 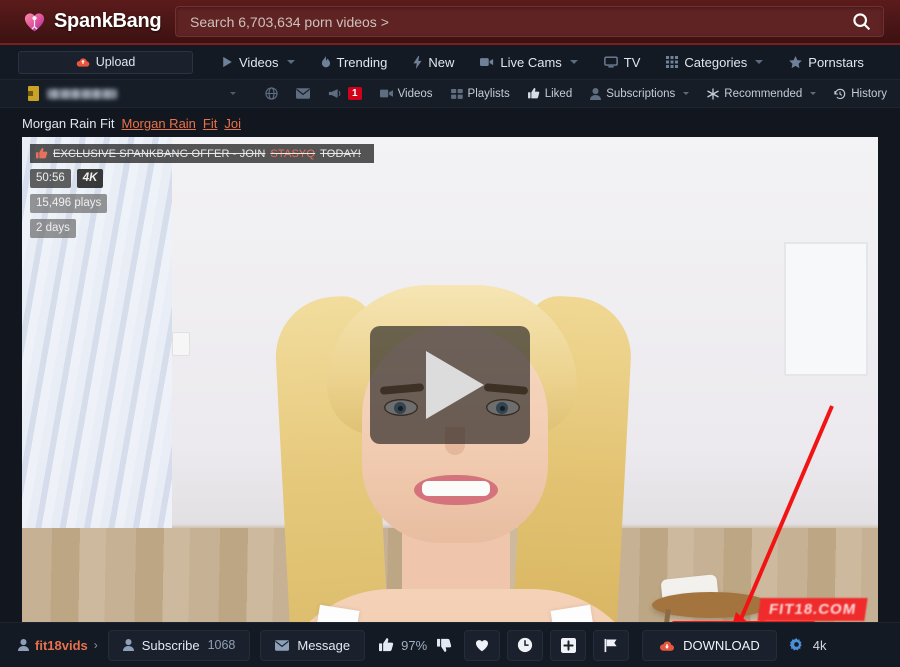 I want to click on nav-item-pornstars: Pornstars, so click(x=826, y=62).